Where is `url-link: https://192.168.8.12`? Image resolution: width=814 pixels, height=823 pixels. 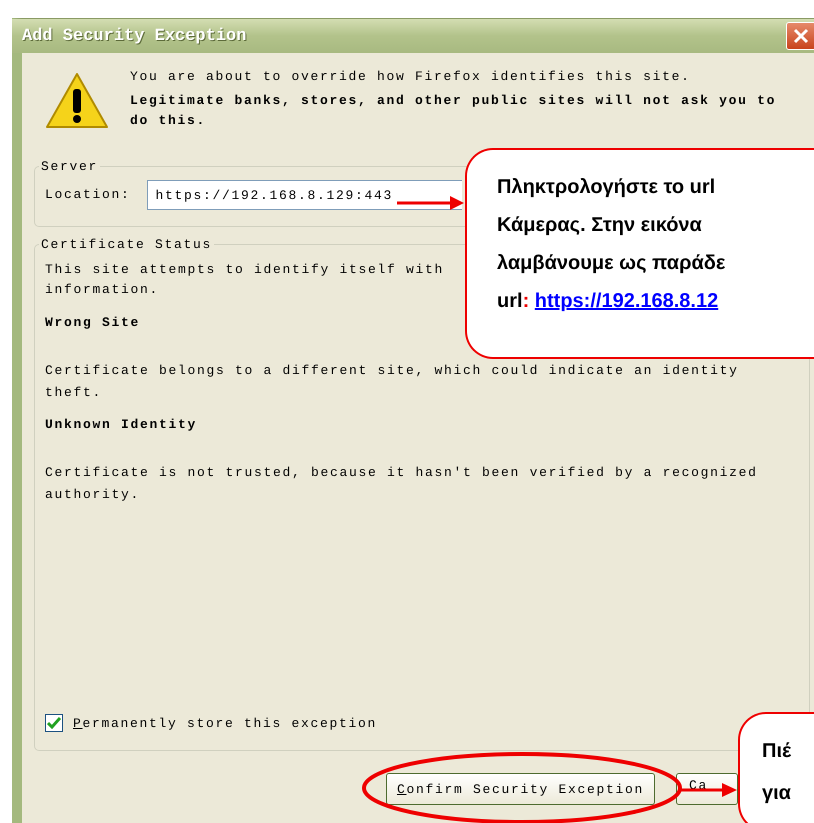 url-link: https://192.168.8.12 is located at coordinates (626, 301).